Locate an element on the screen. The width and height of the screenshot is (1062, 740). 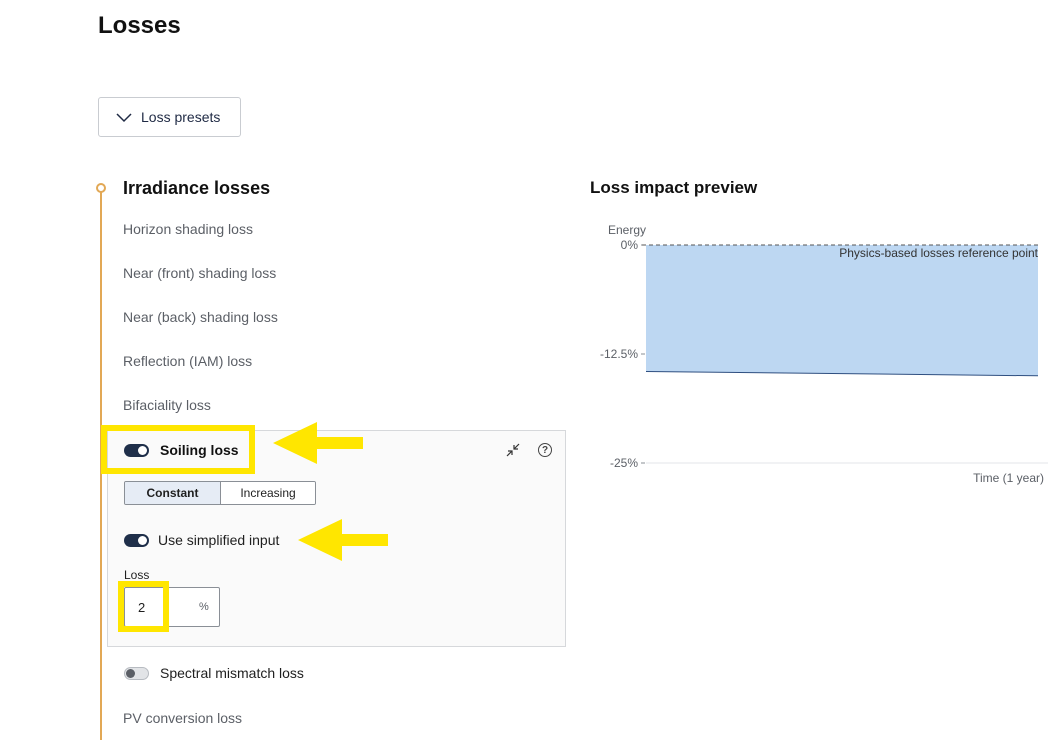
loss-presets-button: Loss presets is located at coordinates (169, 117).